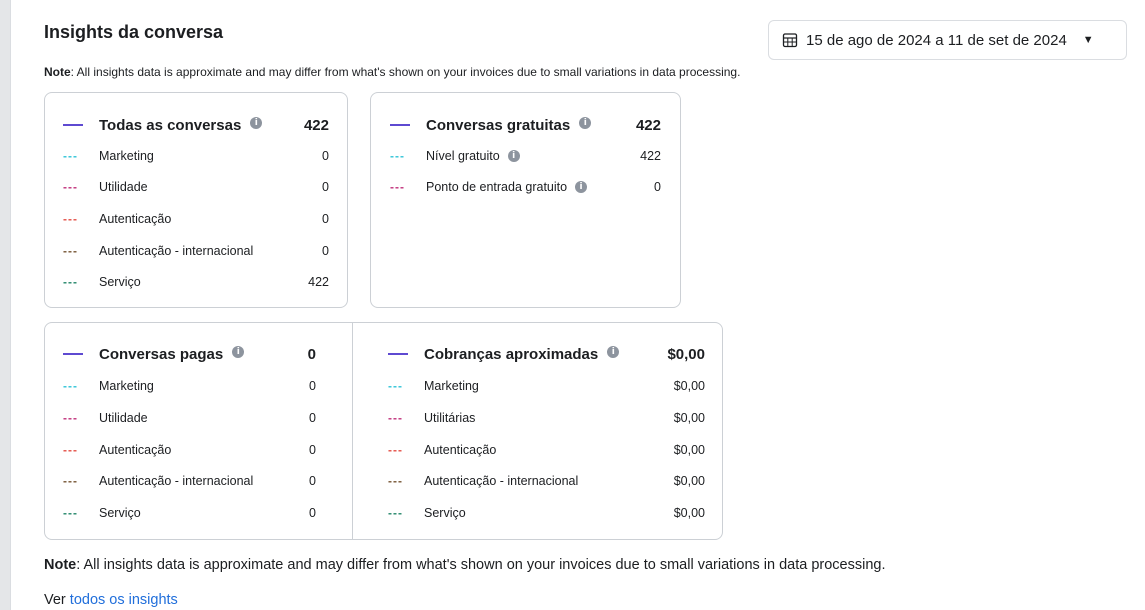 The image size is (1145, 610). Describe the element at coordinates (124, 600) in the screenshot. I see `see-all-insights-link: todos os insights` at that location.